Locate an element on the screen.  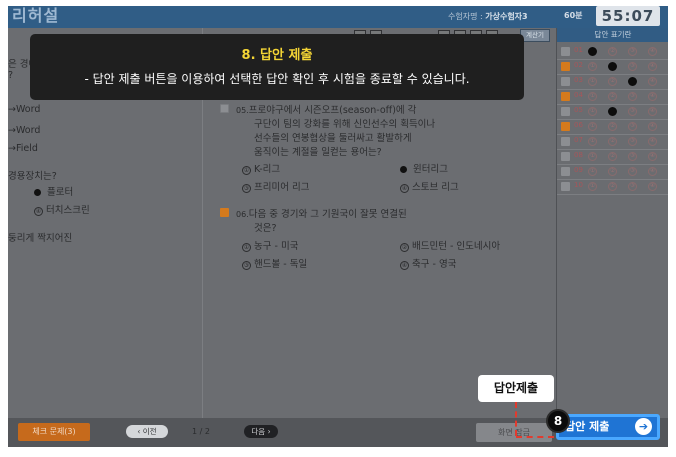
answer-option: ④ 축구 - 영국 is located at coordinates (428, 263).